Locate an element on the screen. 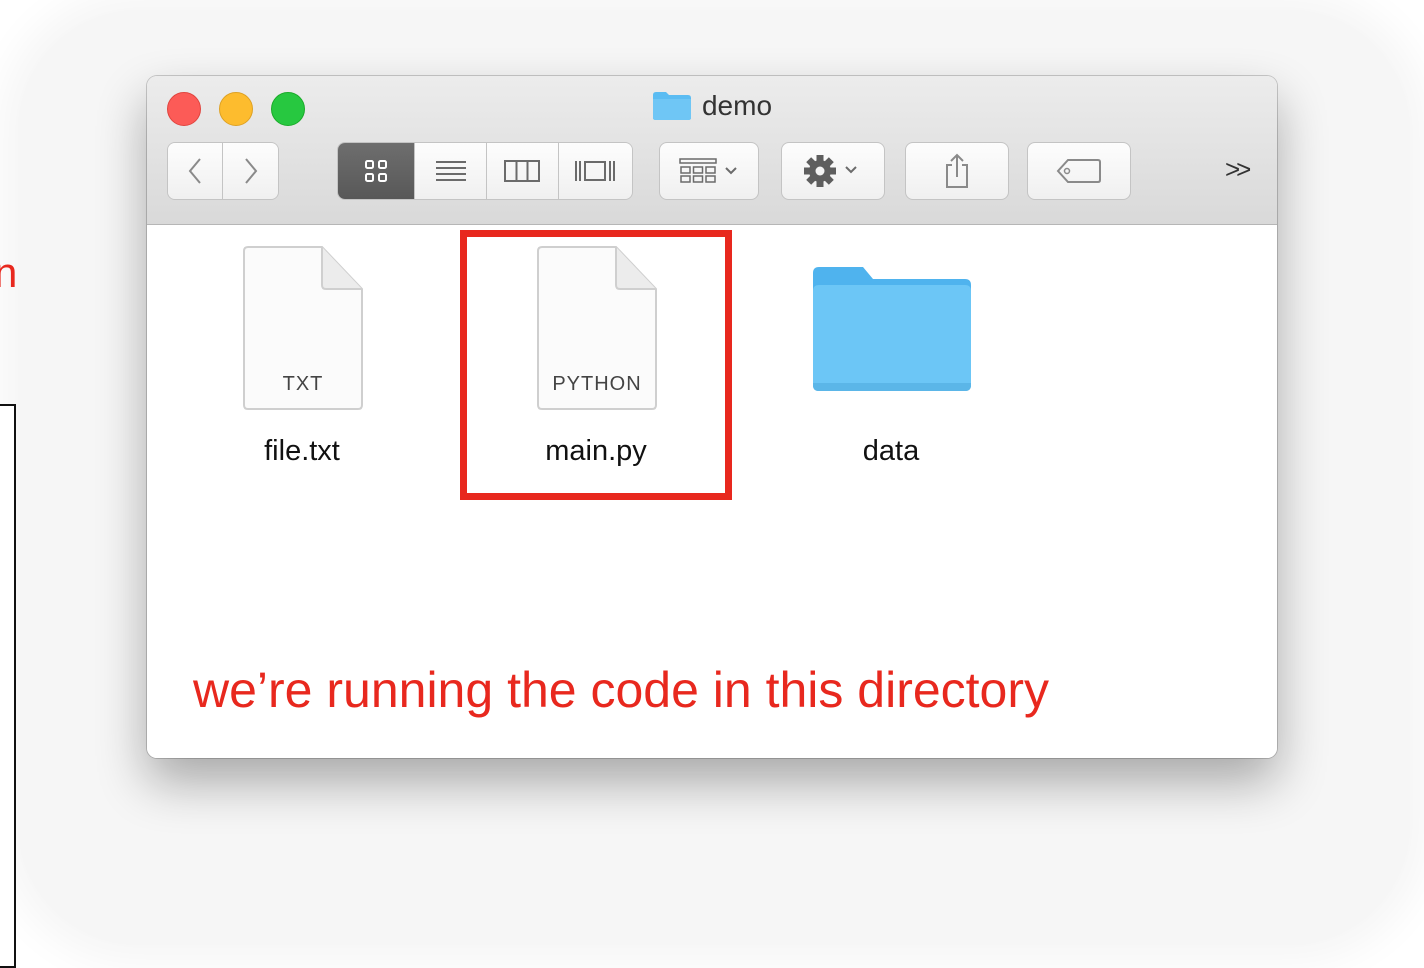 The width and height of the screenshot is (1424, 968). icon-view-button is located at coordinates (377, 171).